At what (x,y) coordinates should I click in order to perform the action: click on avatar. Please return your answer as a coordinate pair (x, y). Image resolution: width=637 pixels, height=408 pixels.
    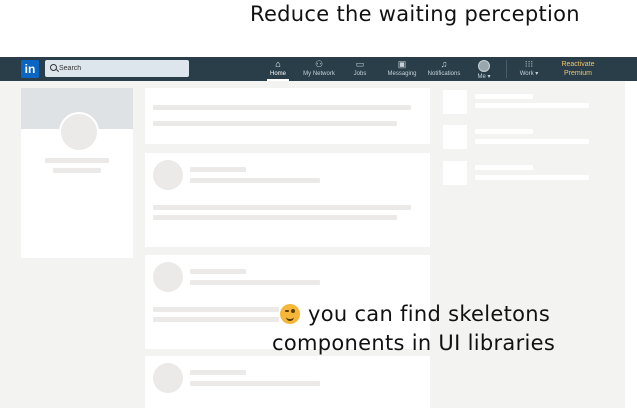
    Looking at the image, I should click on (484, 66).